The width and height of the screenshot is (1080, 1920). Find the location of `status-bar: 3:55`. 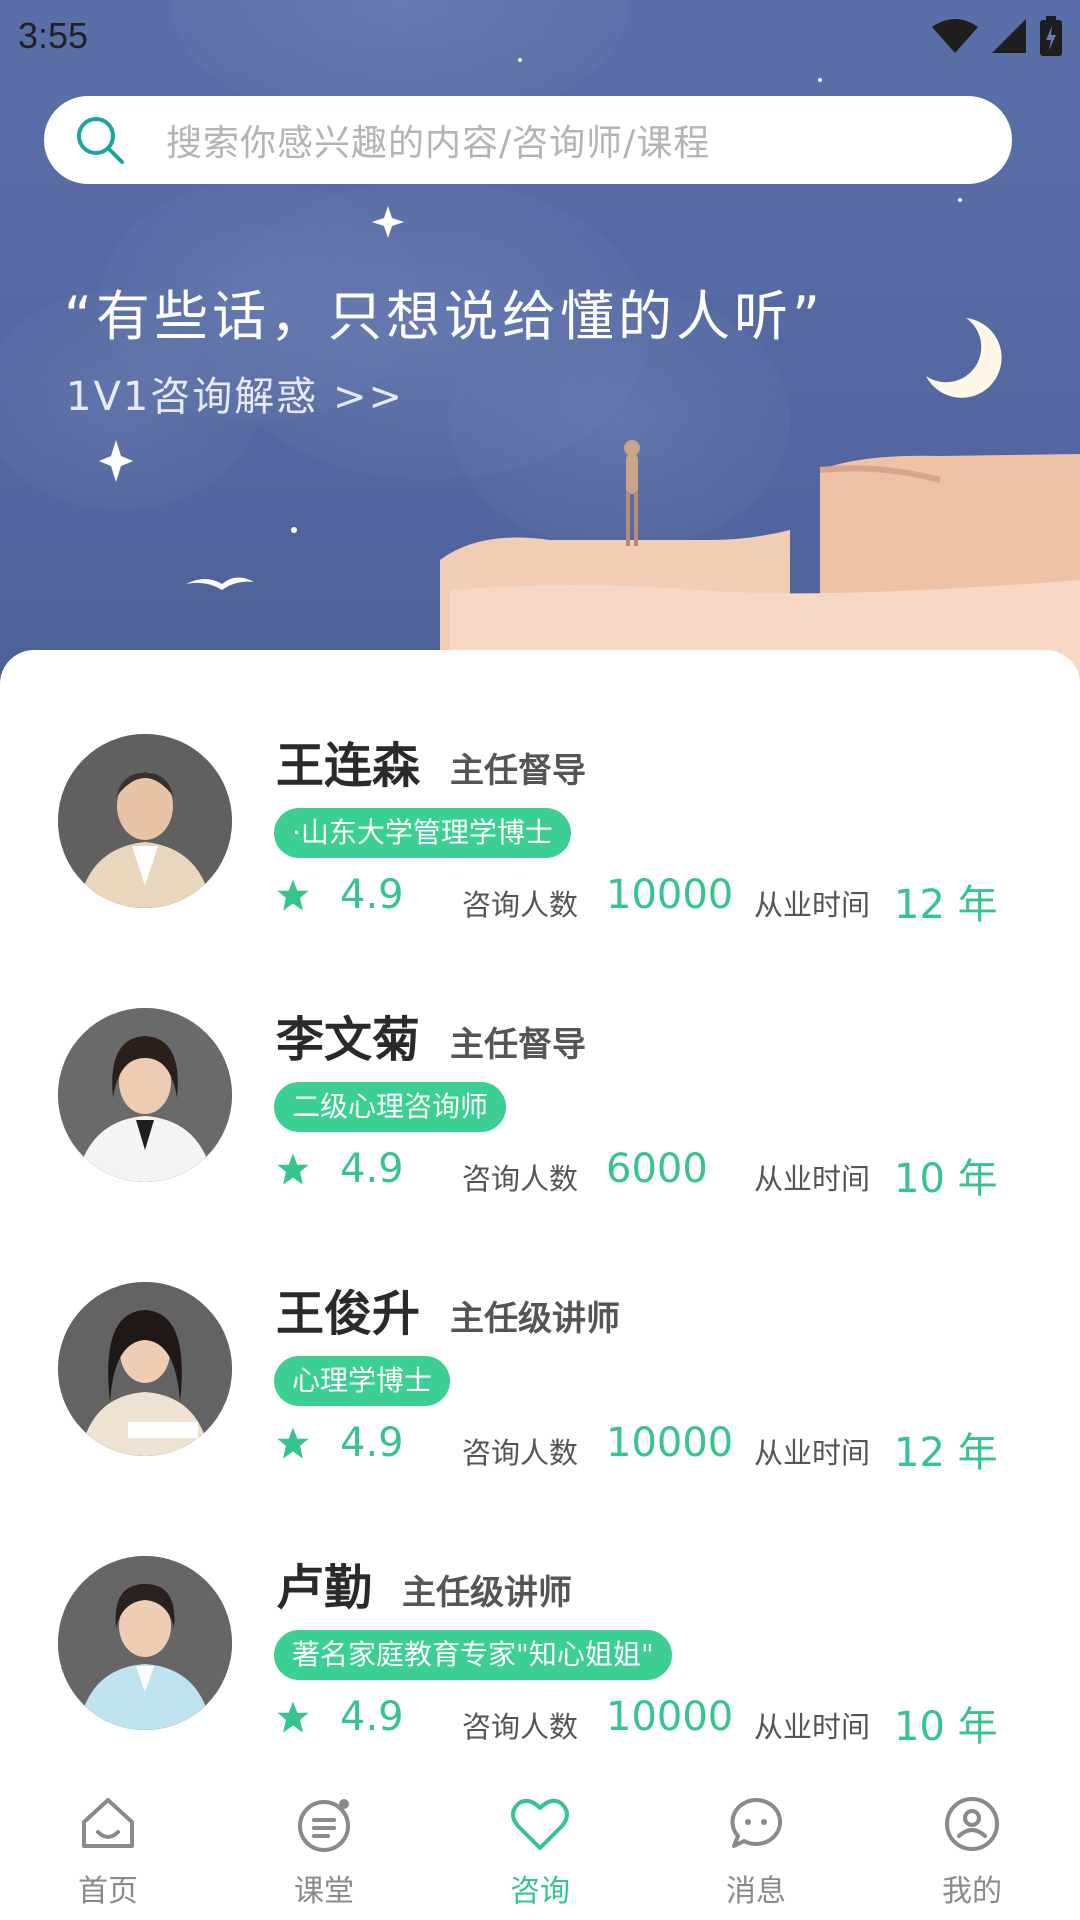

status-bar: 3:55 is located at coordinates (540, 36).